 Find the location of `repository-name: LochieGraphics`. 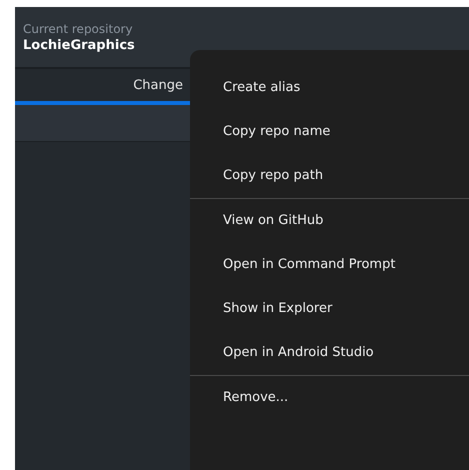

repository-name: LochieGraphics is located at coordinates (79, 45).